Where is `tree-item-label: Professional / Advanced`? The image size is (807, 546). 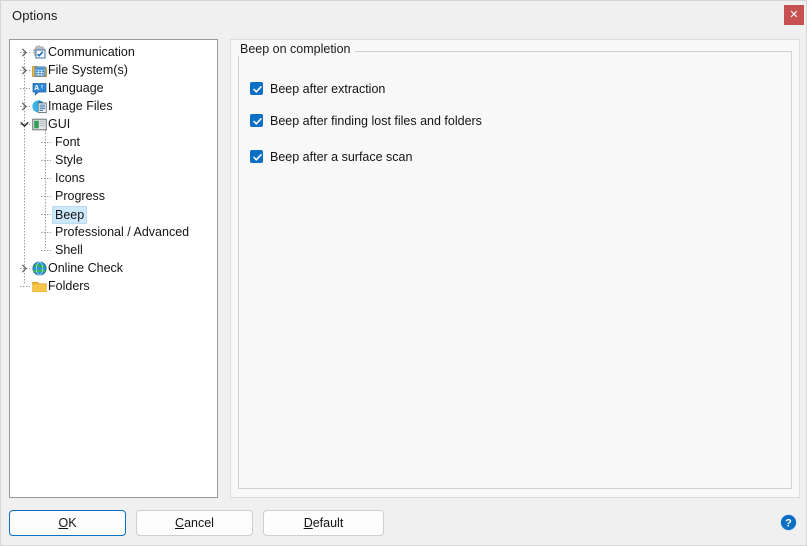
tree-item-label: Professional / Advanced is located at coordinates (122, 232).